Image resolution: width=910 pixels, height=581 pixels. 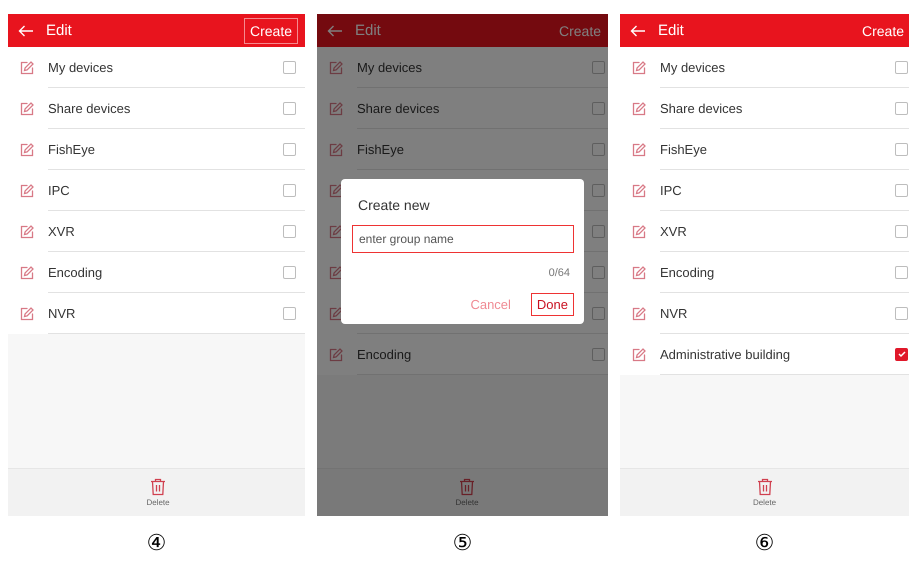 What do you see at coordinates (777, 354) in the screenshot?
I see `group-name: Administrative building` at bounding box center [777, 354].